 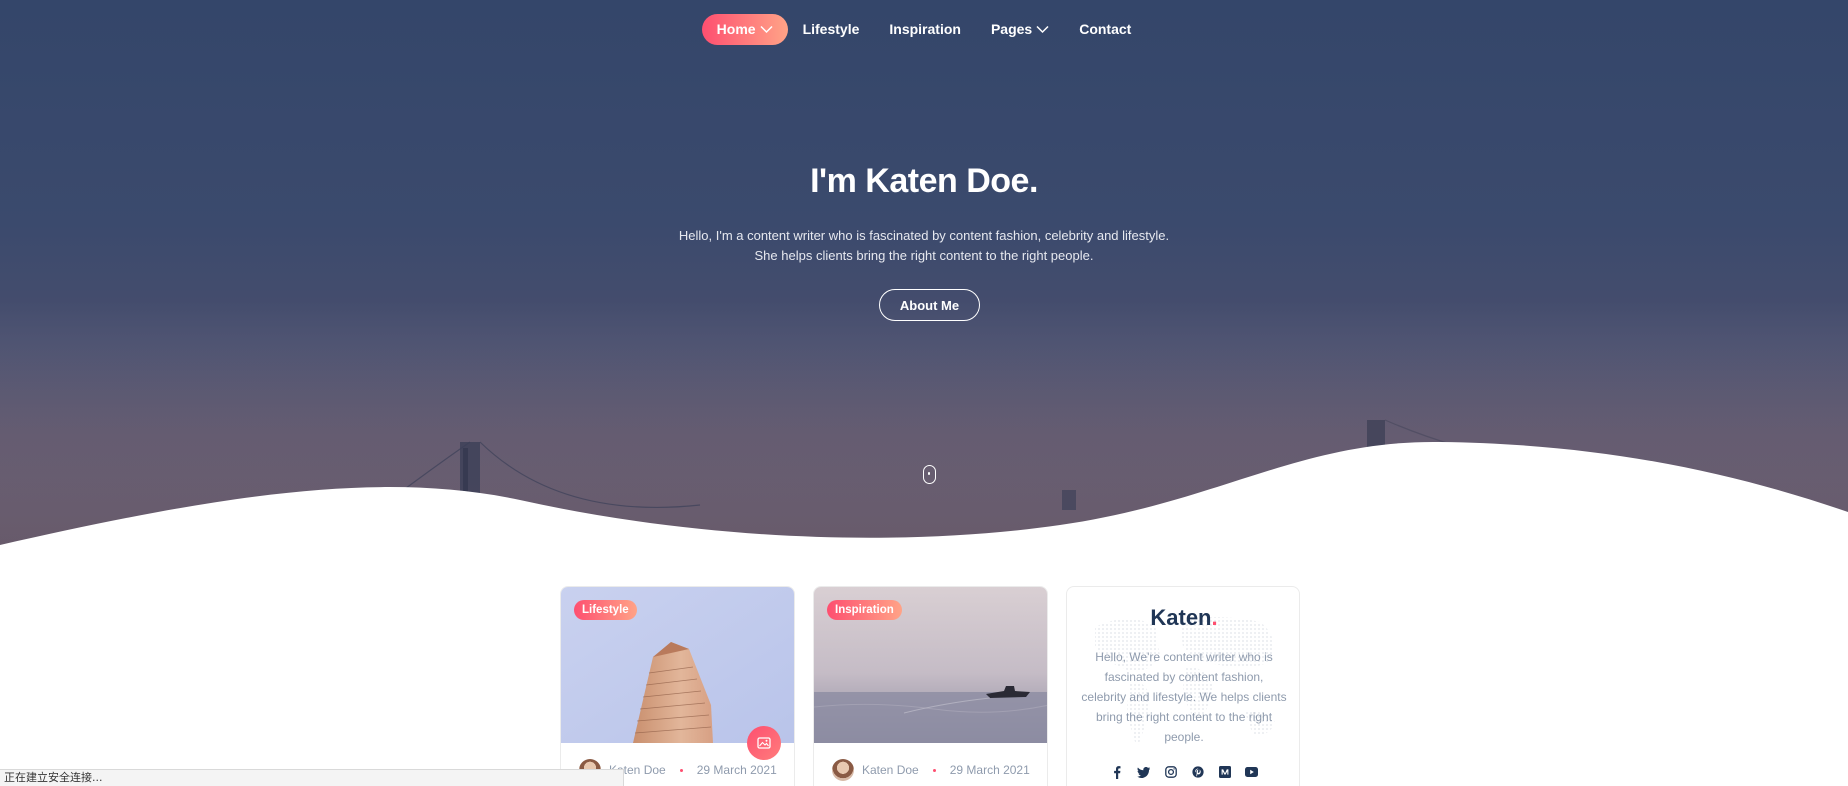 What do you see at coordinates (1198, 772) in the screenshot?
I see `pinterest-icon` at bounding box center [1198, 772].